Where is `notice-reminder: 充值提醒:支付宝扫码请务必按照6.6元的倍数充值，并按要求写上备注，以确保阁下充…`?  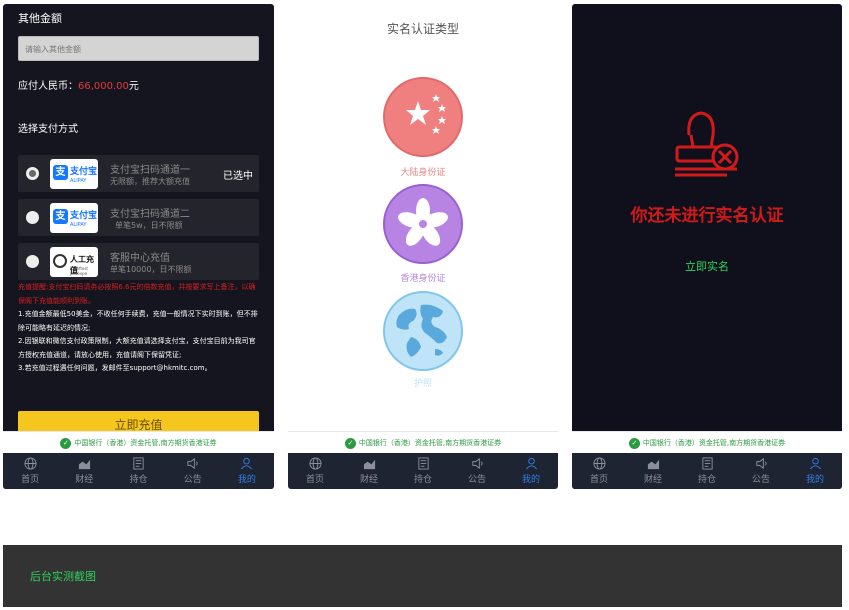 notice-reminder: 充值提醒:支付宝扫码请务必按照6.6元的倍数充值，并按要求写上备注，以确保阁下充… is located at coordinates (137, 294).